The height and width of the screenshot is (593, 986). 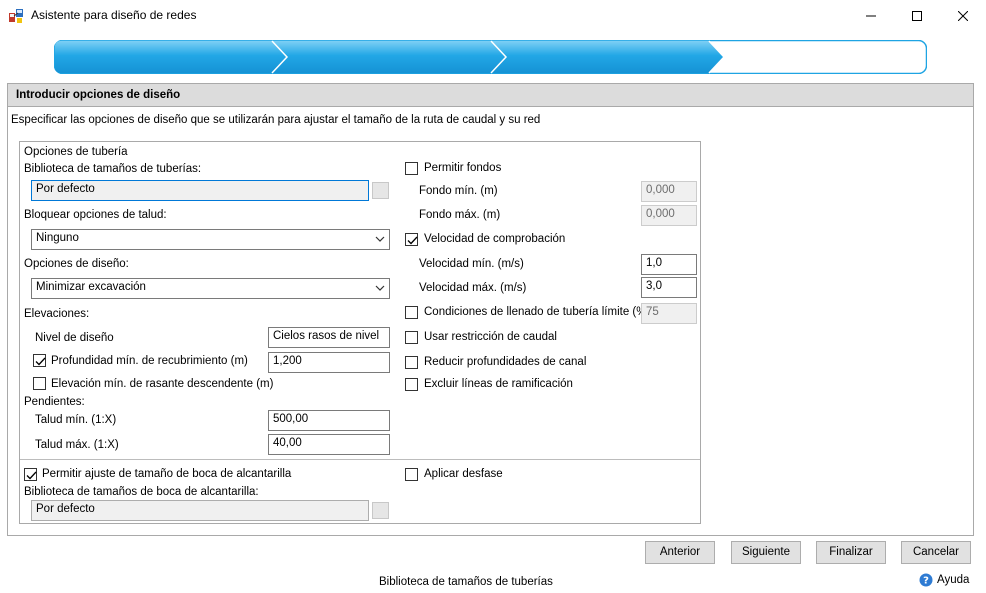 I want to click on slopes-label: Pendientes:, so click(x=54, y=402).